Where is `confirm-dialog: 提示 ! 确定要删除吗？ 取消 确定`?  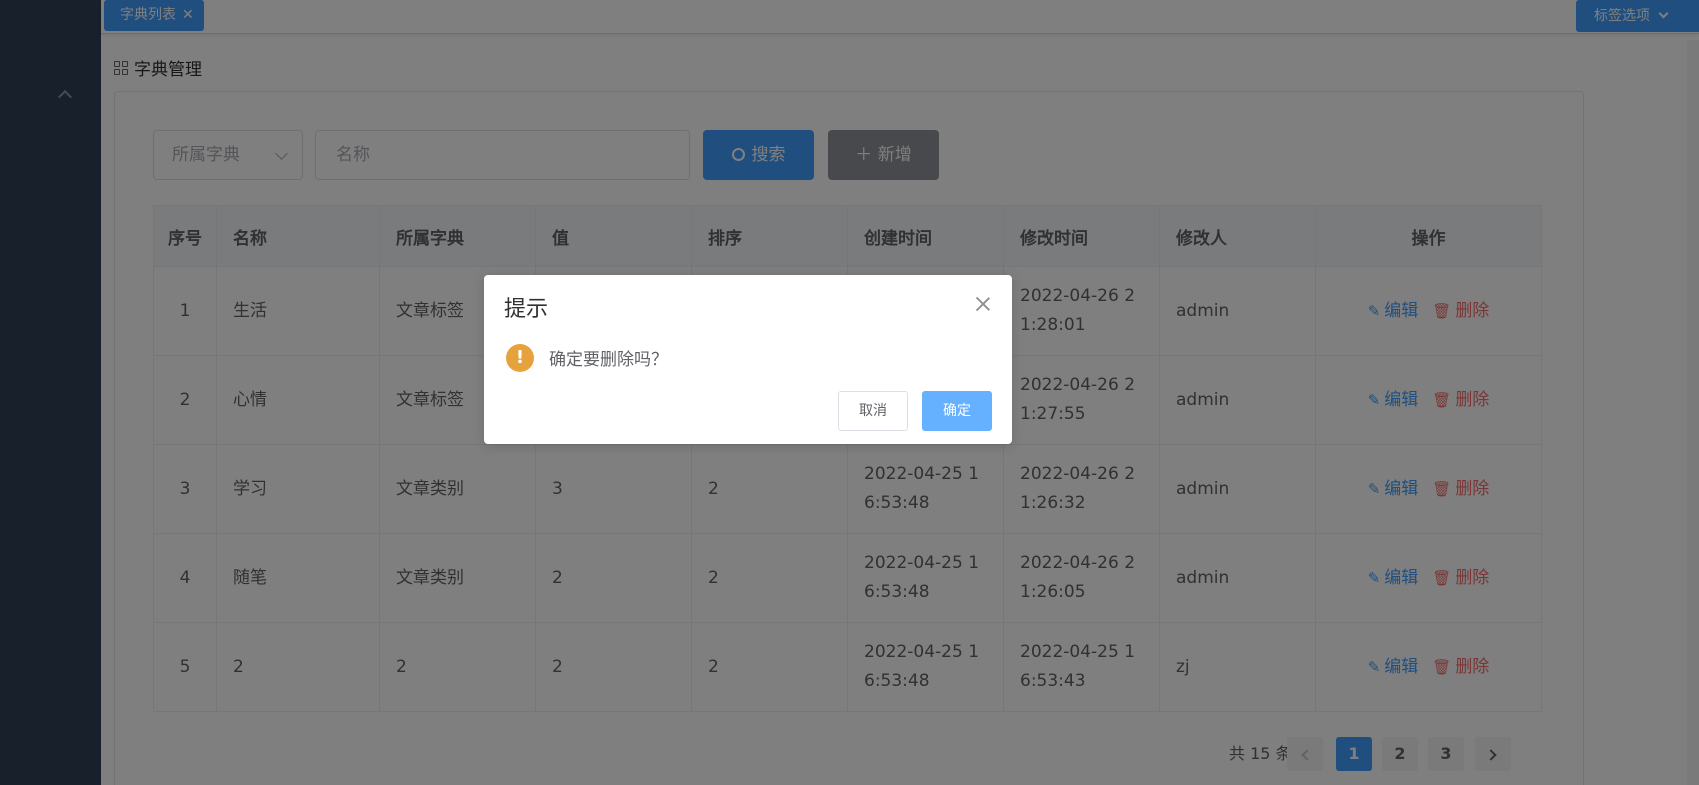 confirm-dialog: 提示 ! 确定要删除吗？ 取消 确定 is located at coordinates (748, 359).